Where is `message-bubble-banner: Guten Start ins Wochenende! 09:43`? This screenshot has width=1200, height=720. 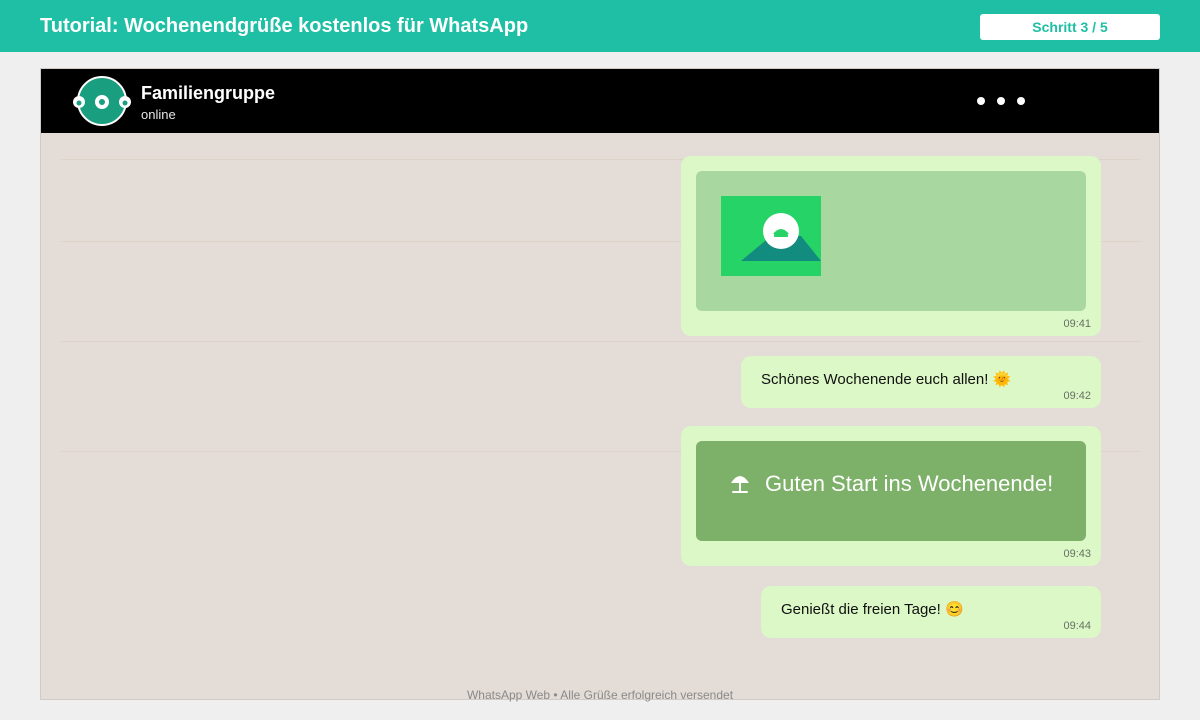 message-bubble-banner: Guten Start ins Wochenende! 09:43 is located at coordinates (891, 496).